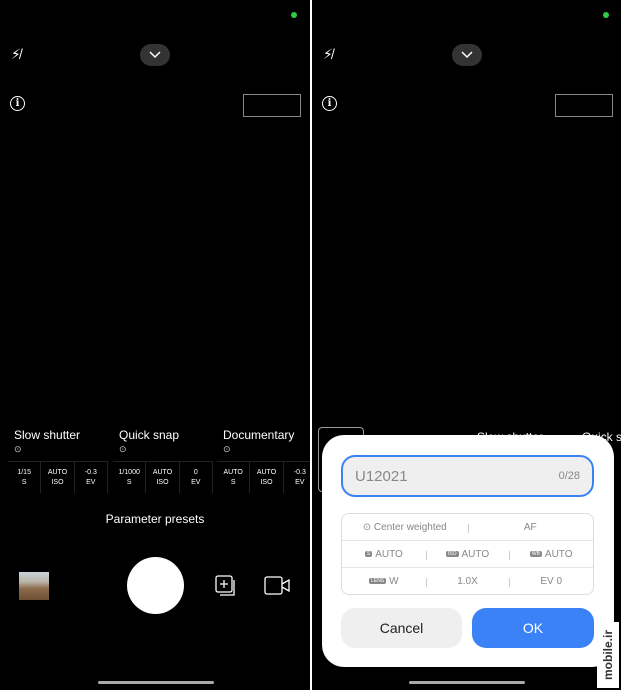 The image size is (621, 690). I want to click on zoom-value: 1.0X, so click(467, 581).